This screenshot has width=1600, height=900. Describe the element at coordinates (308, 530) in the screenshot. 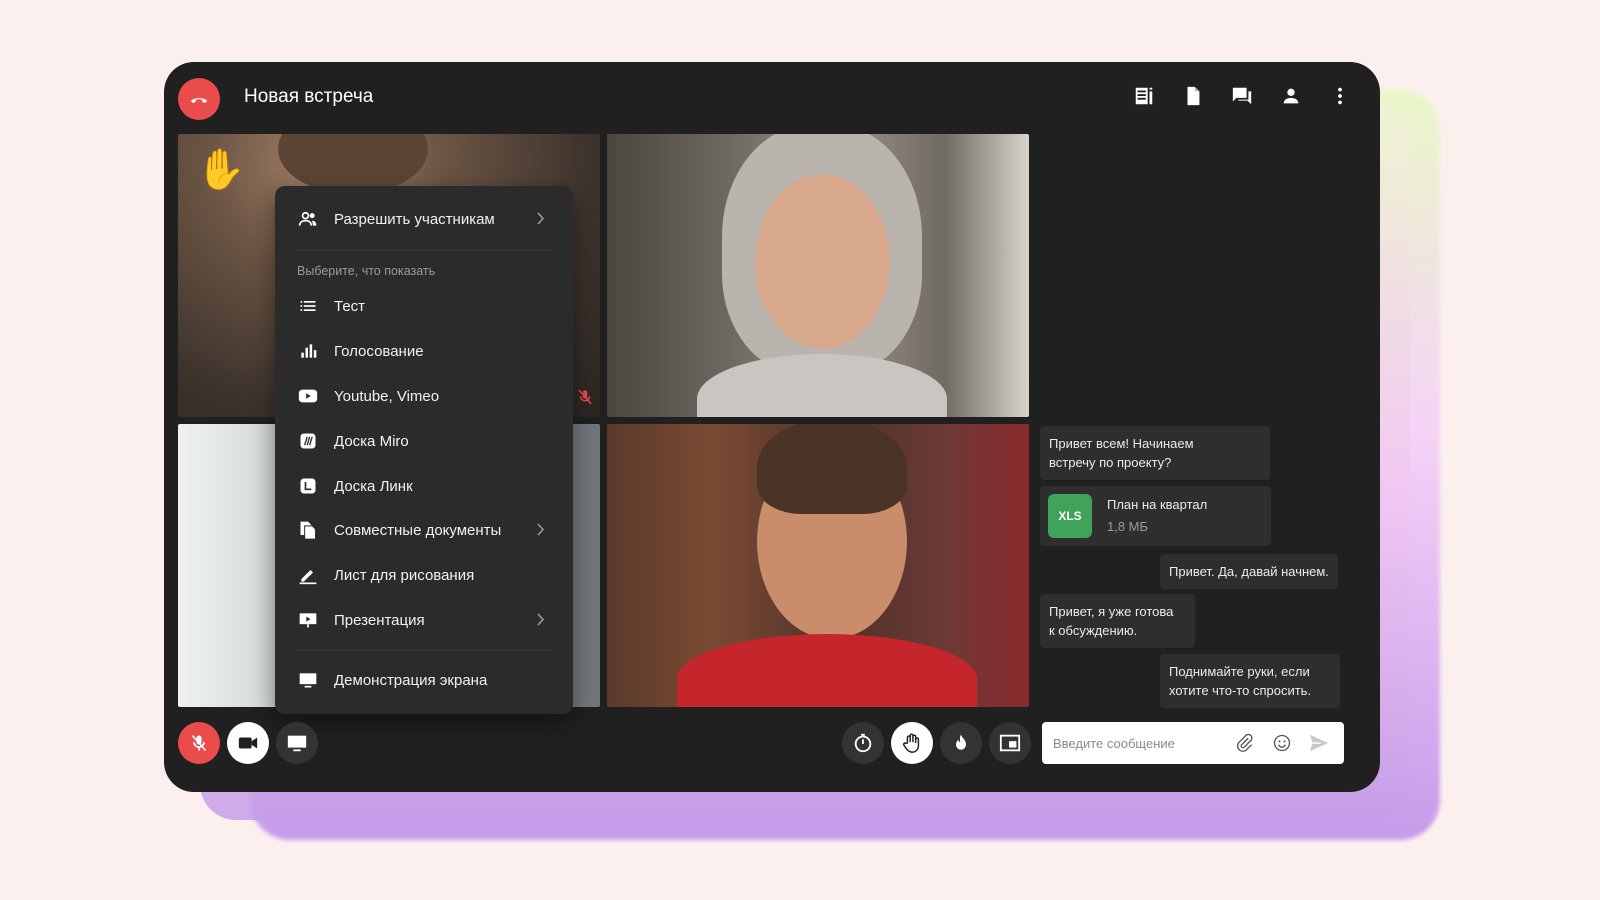

I see `documents-icon` at that location.